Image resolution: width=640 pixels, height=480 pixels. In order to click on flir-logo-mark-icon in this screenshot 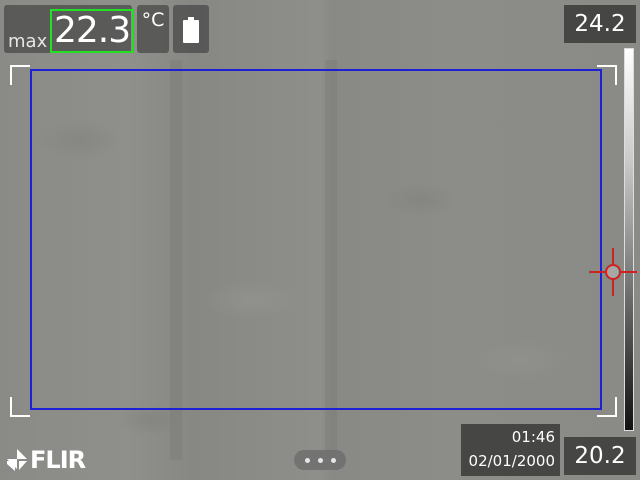, I will do `click(17, 460)`.